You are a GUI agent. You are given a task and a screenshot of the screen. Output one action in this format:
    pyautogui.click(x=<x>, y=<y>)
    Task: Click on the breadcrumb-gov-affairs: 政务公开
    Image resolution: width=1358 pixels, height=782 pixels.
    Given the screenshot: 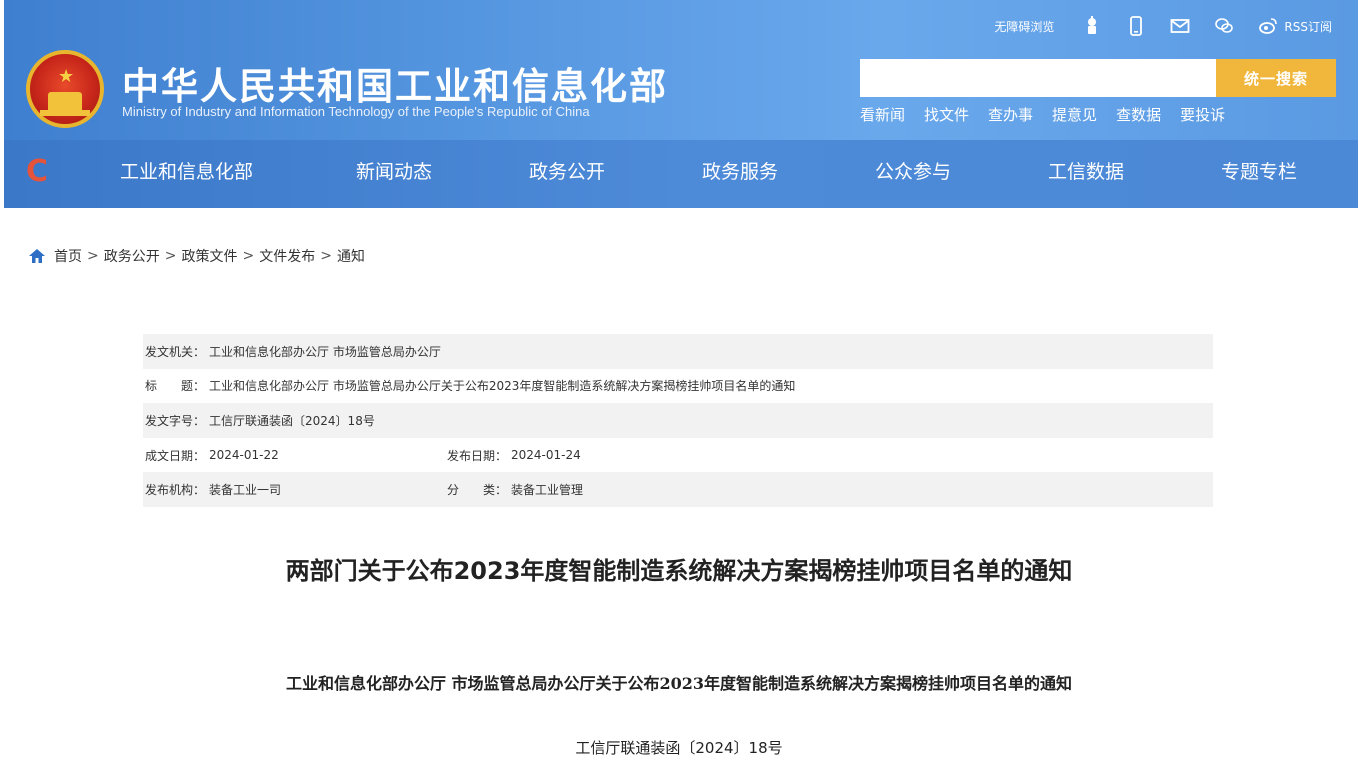 What is the action you would take?
    pyautogui.click(x=132, y=256)
    